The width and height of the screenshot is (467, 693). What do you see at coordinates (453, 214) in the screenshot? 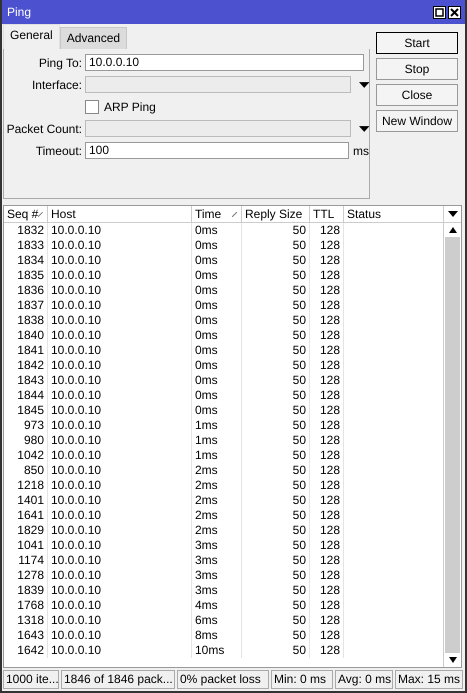
I see `column-menu-caret-icon` at bounding box center [453, 214].